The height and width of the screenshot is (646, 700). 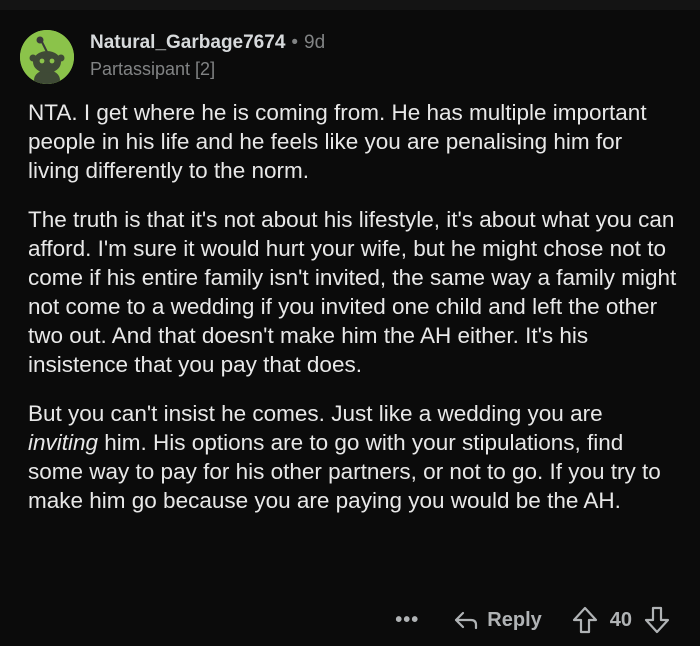 What do you see at coordinates (466, 620) in the screenshot?
I see `reply-arrow-icon` at bounding box center [466, 620].